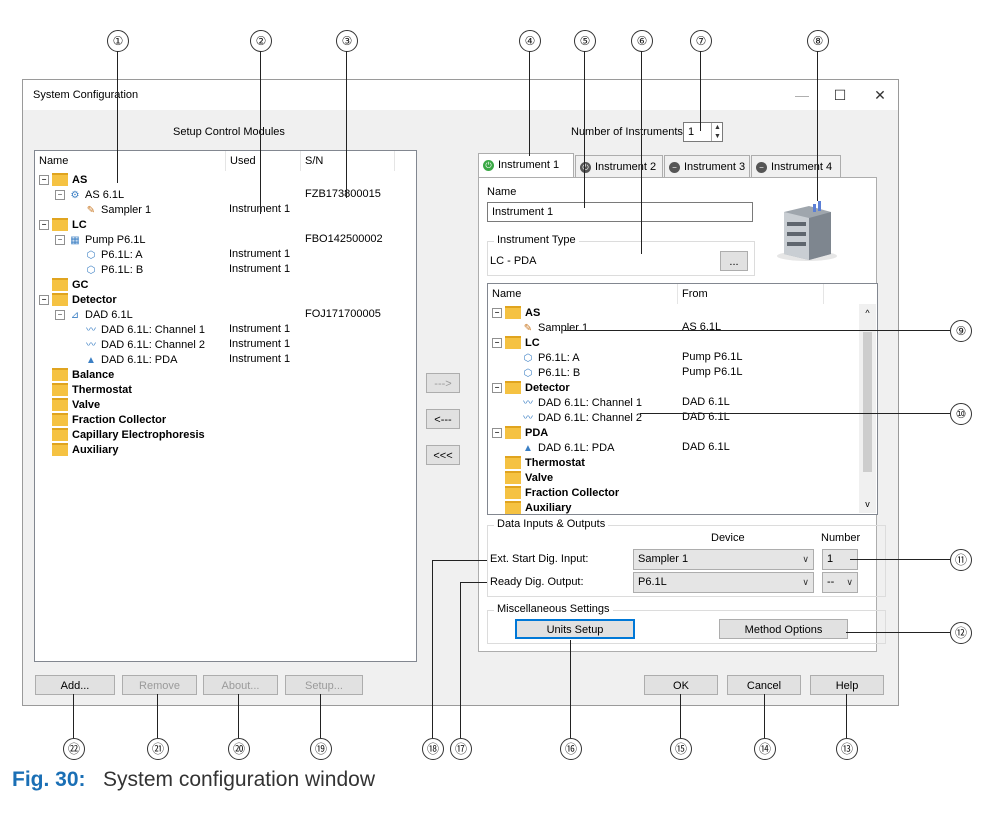 This screenshot has width=981, height=814. I want to click on callout-20: ⑳, so click(239, 749).